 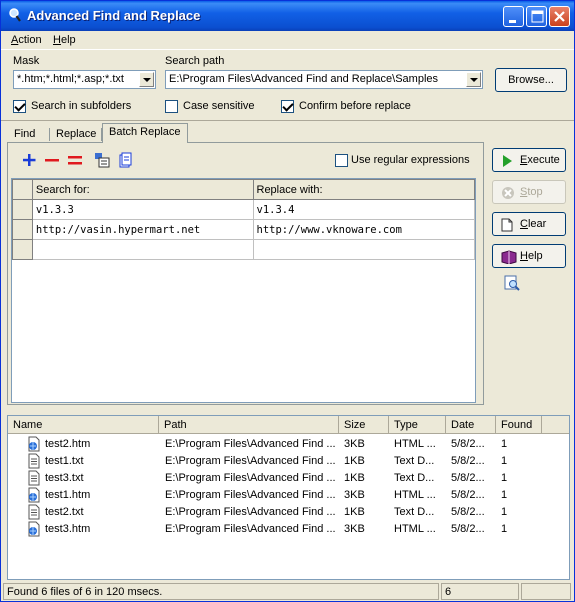 I want to click on execute-button: Execute, so click(x=529, y=160).